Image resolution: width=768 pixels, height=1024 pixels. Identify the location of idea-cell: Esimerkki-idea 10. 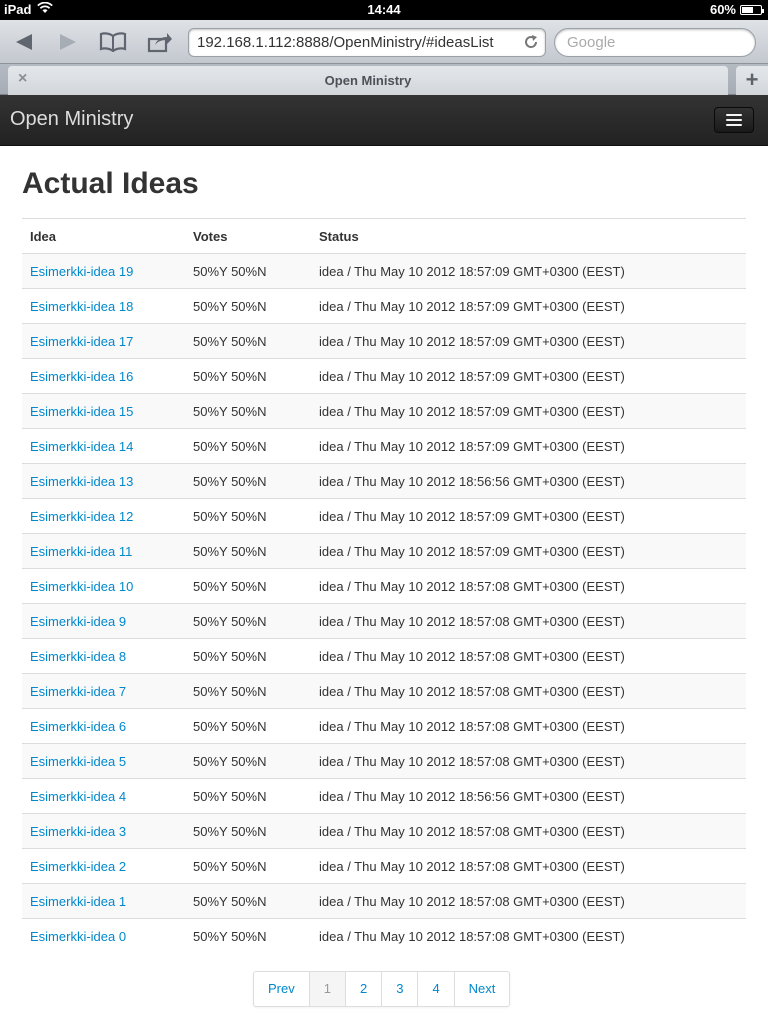
(103, 586).